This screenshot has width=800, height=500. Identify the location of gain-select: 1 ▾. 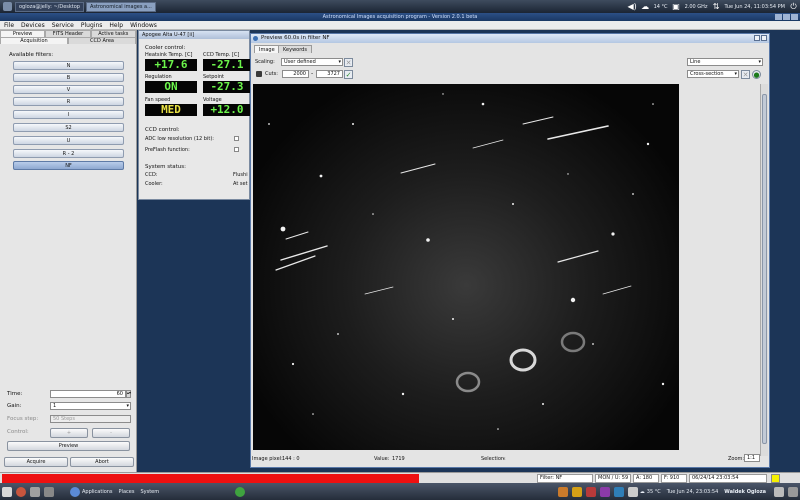
(90, 406).